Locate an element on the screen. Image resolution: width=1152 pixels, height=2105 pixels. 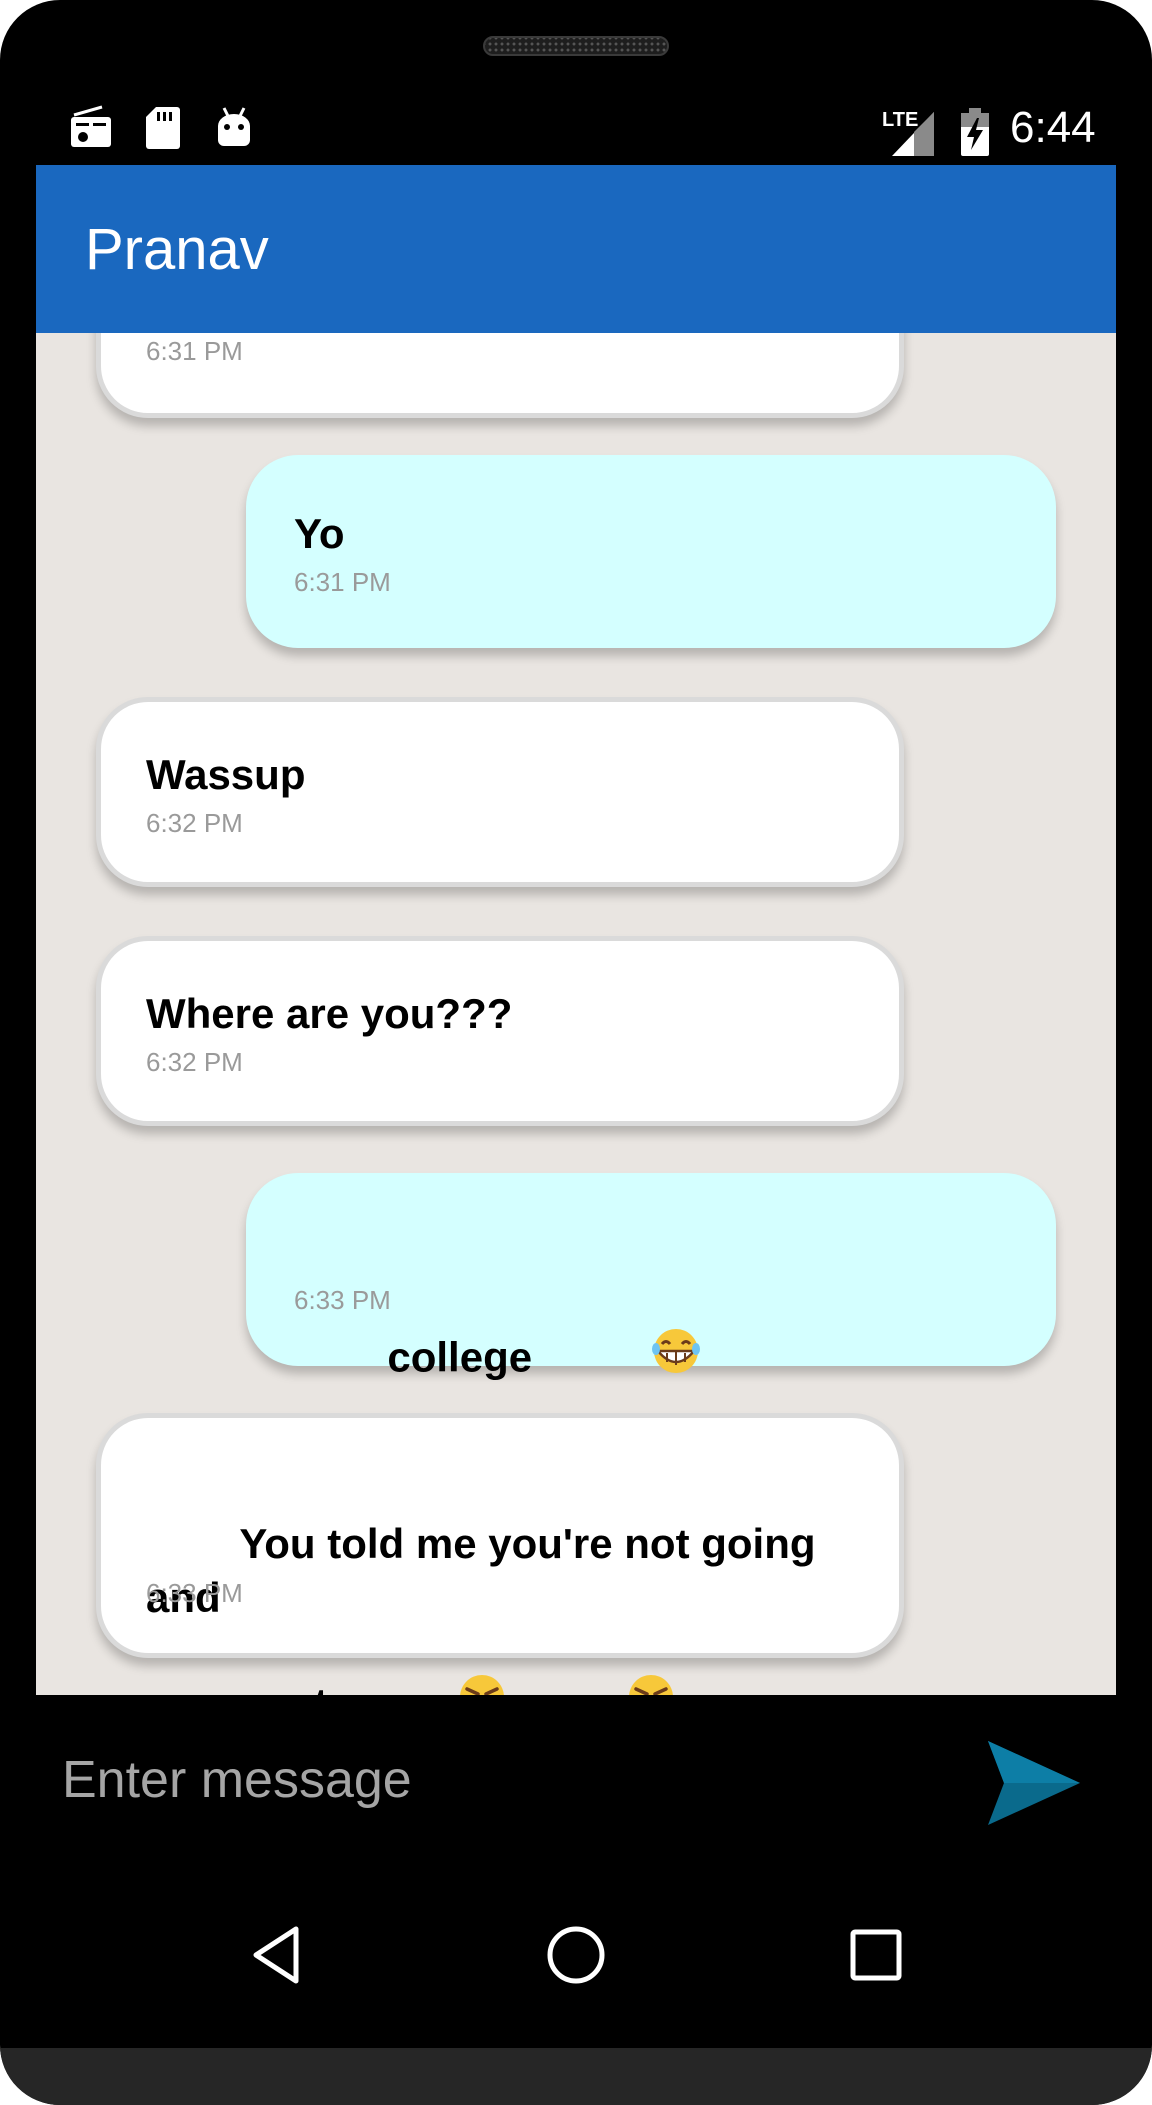
recents-icon is located at coordinates (876, 1955).